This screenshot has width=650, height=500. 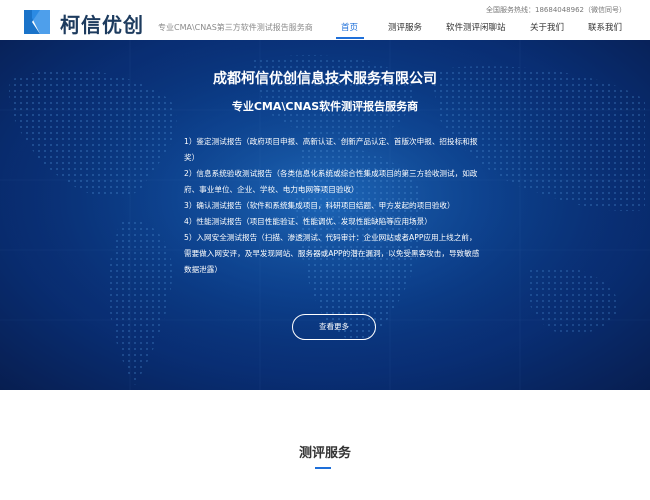 What do you see at coordinates (324, 453) in the screenshot?
I see `section-title: 测评服务` at bounding box center [324, 453].